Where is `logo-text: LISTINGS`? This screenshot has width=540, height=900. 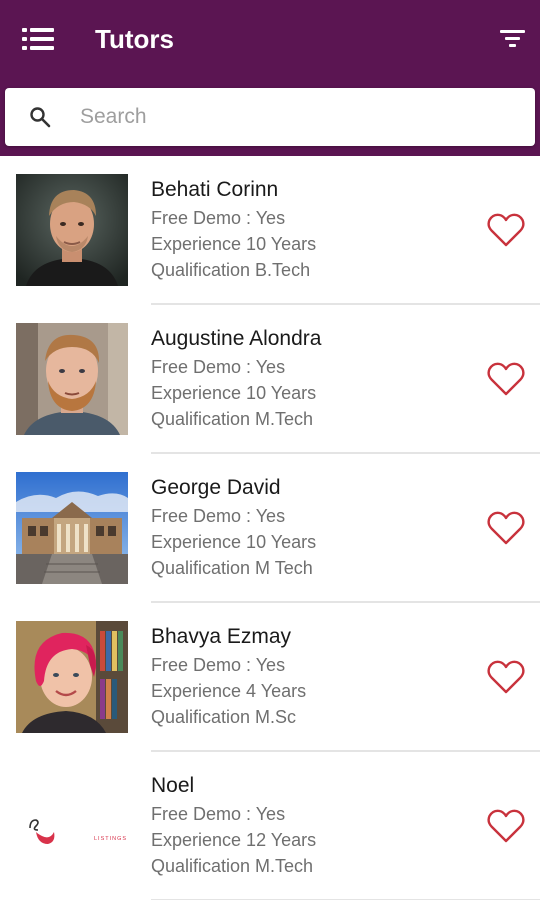
logo-text: LISTINGS is located at coordinates (110, 839).